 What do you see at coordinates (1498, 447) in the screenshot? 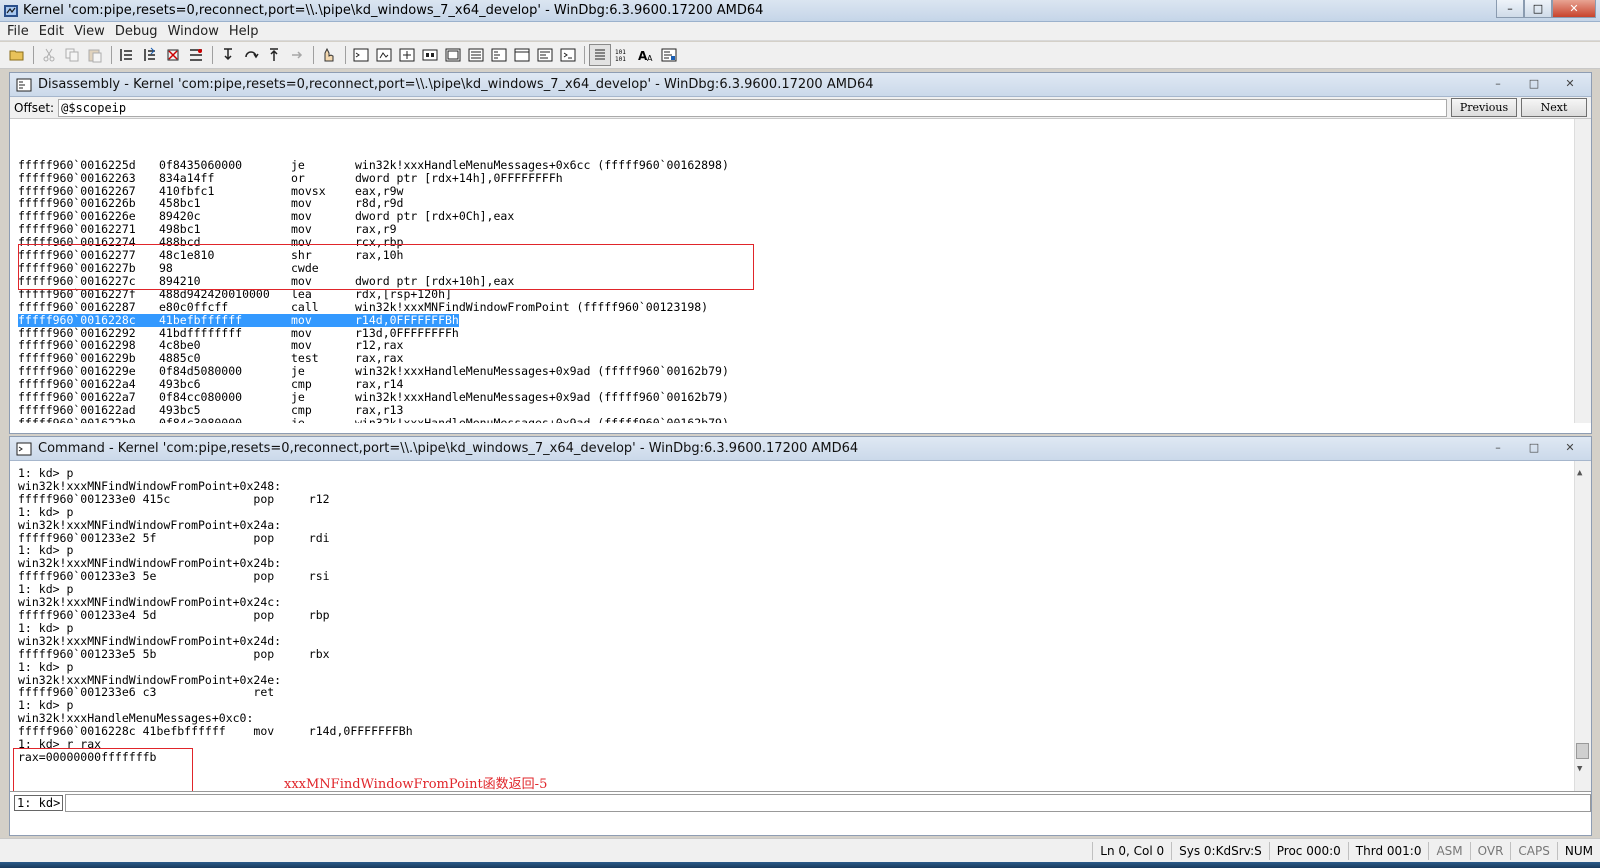
I see `command-minimize-button: –` at bounding box center [1498, 447].